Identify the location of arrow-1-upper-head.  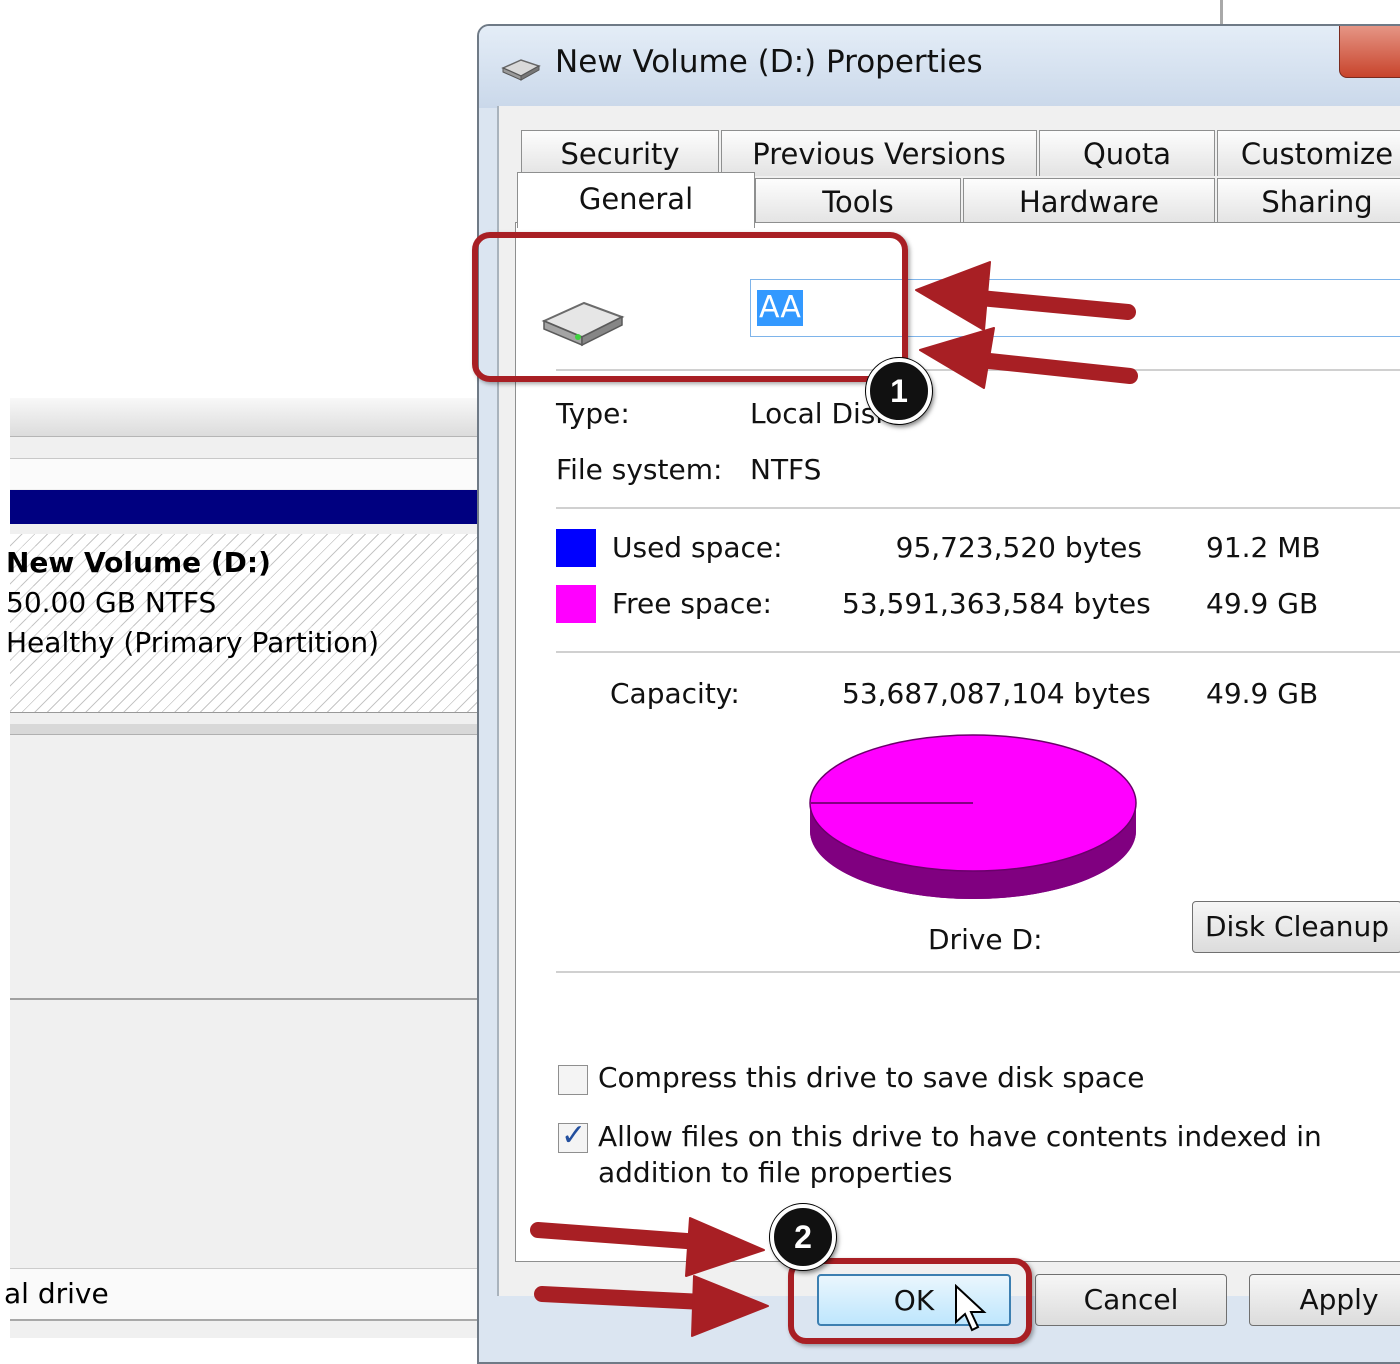
(953, 296).